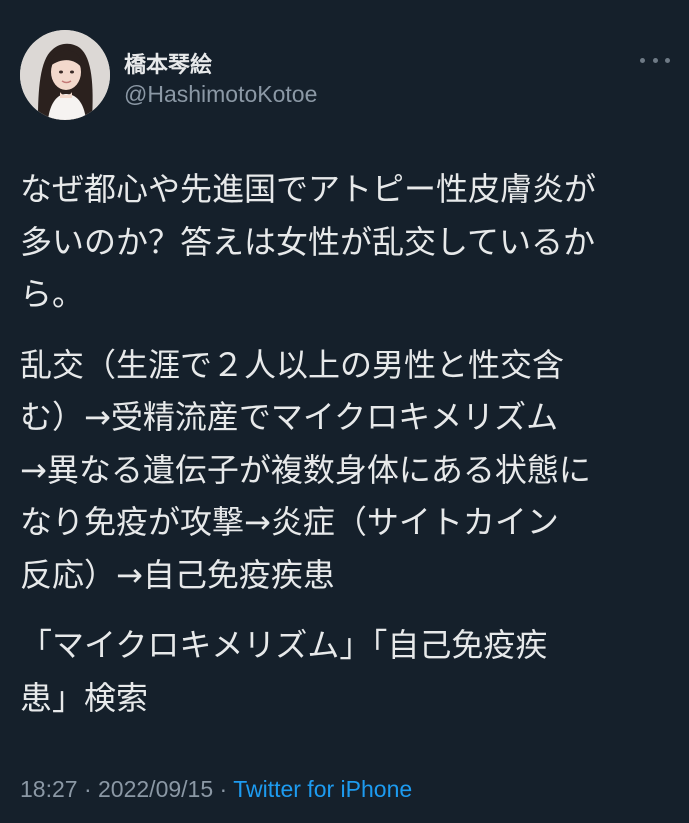 The image size is (689, 823). What do you see at coordinates (168, 63) in the screenshot?
I see `author-display-name: 橋本琴絵` at bounding box center [168, 63].